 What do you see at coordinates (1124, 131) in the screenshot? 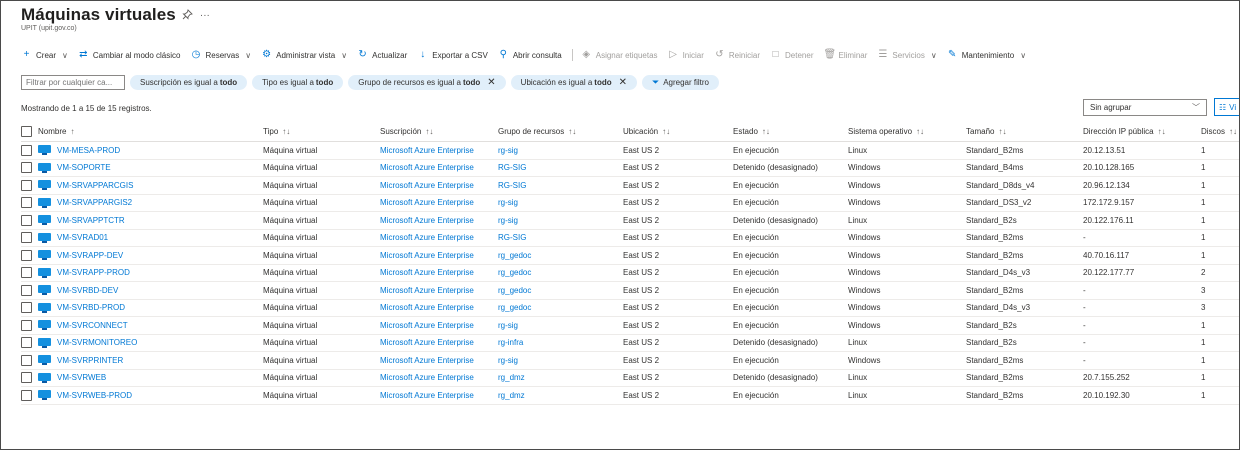
I see `column-header-ip: Dirección IP pública ↑↓` at bounding box center [1124, 131].